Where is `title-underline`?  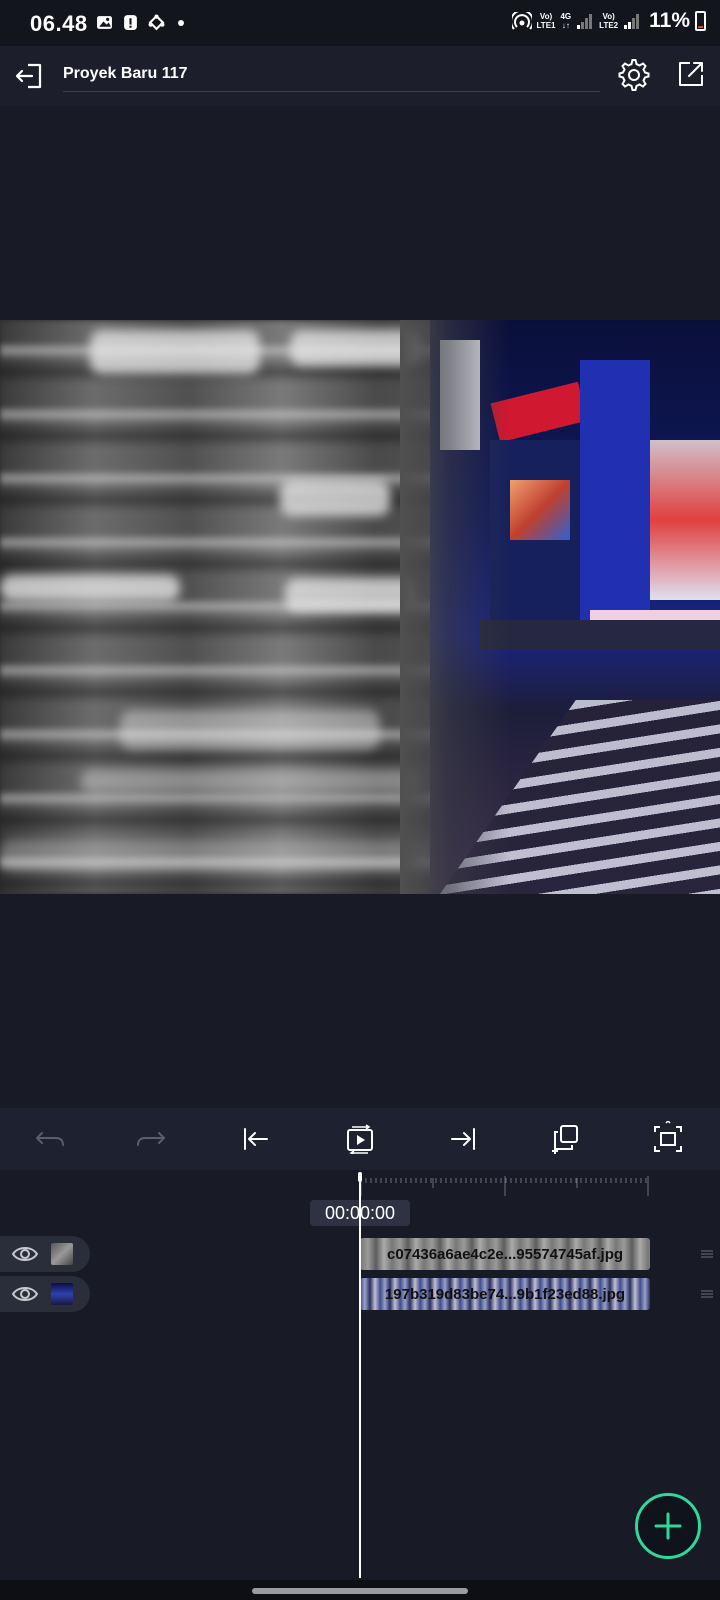
title-underline is located at coordinates (331, 91).